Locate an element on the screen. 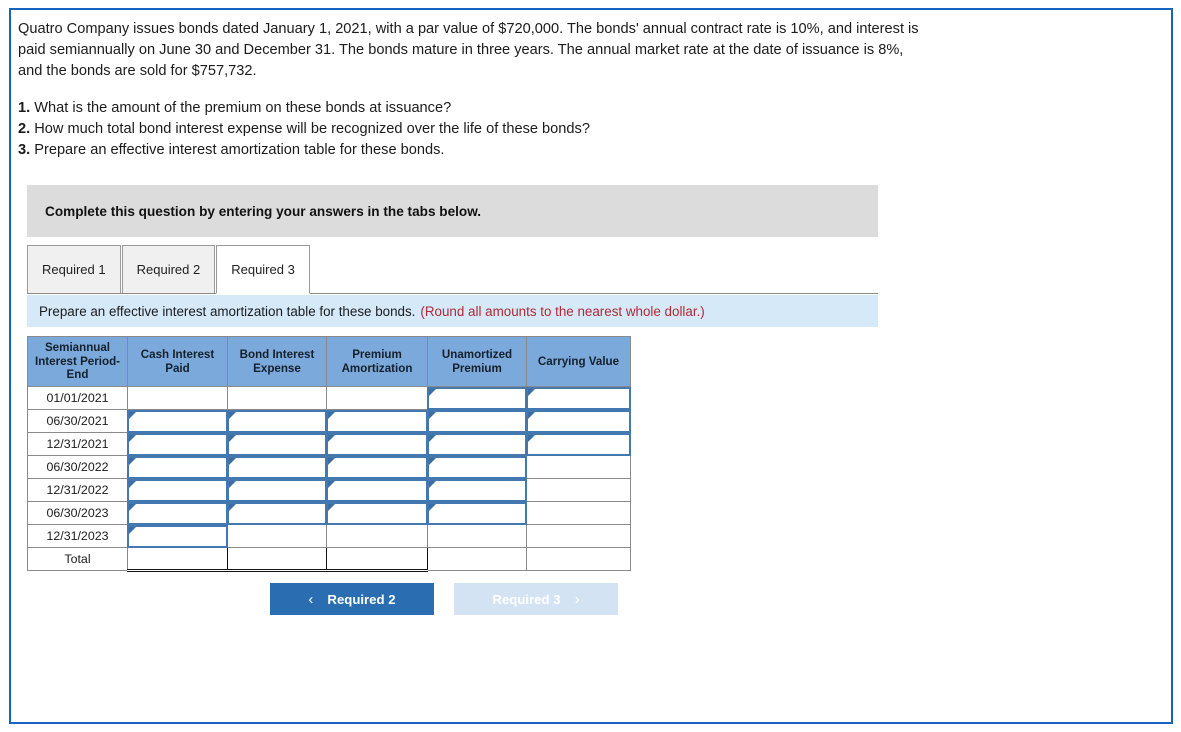 The image size is (1181, 732). table-row: 06/30/2021 is located at coordinates (329, 421).